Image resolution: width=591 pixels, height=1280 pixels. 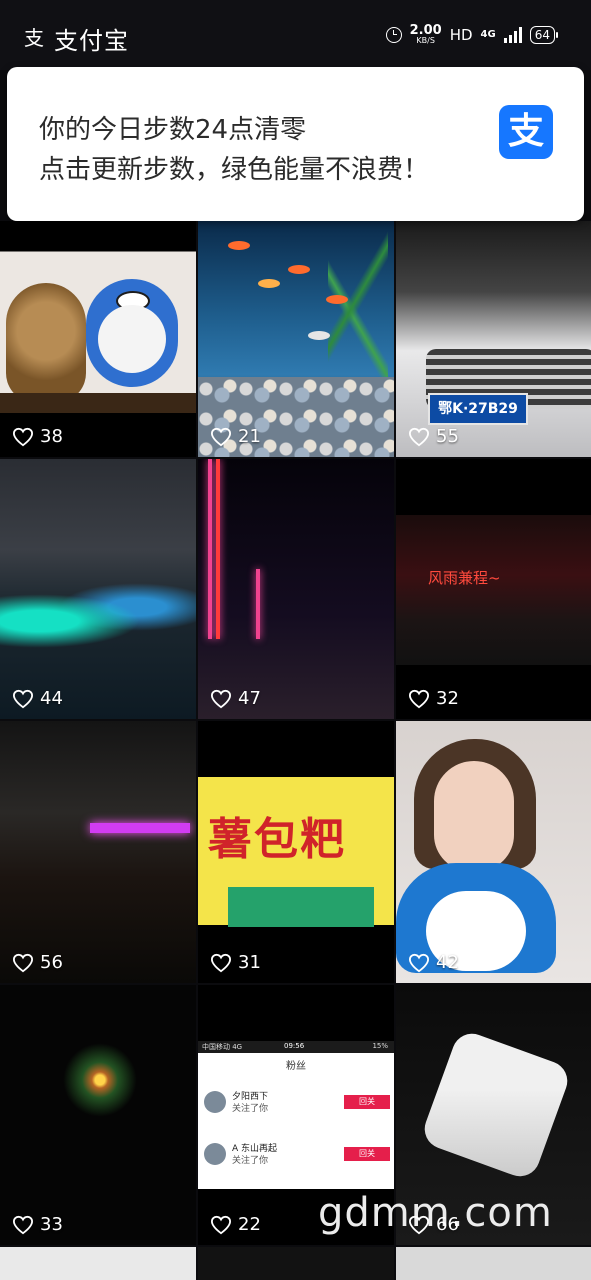 I want to click on video-tile: 薯包粑 31, so click(x=296, y=852).